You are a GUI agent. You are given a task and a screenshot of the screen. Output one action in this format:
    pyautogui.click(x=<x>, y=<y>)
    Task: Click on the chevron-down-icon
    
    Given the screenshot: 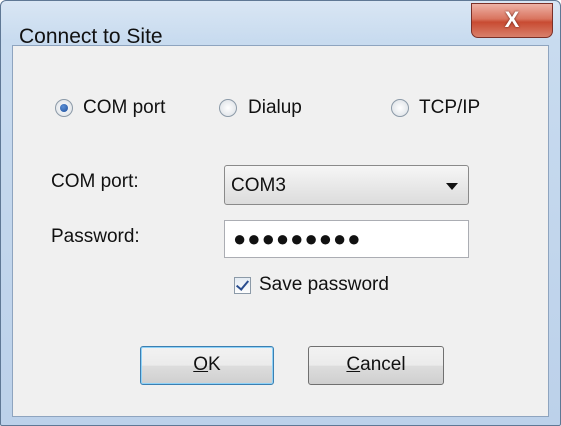 What is the action you would take?
    pyautogui.click(x=452, y=186)
    